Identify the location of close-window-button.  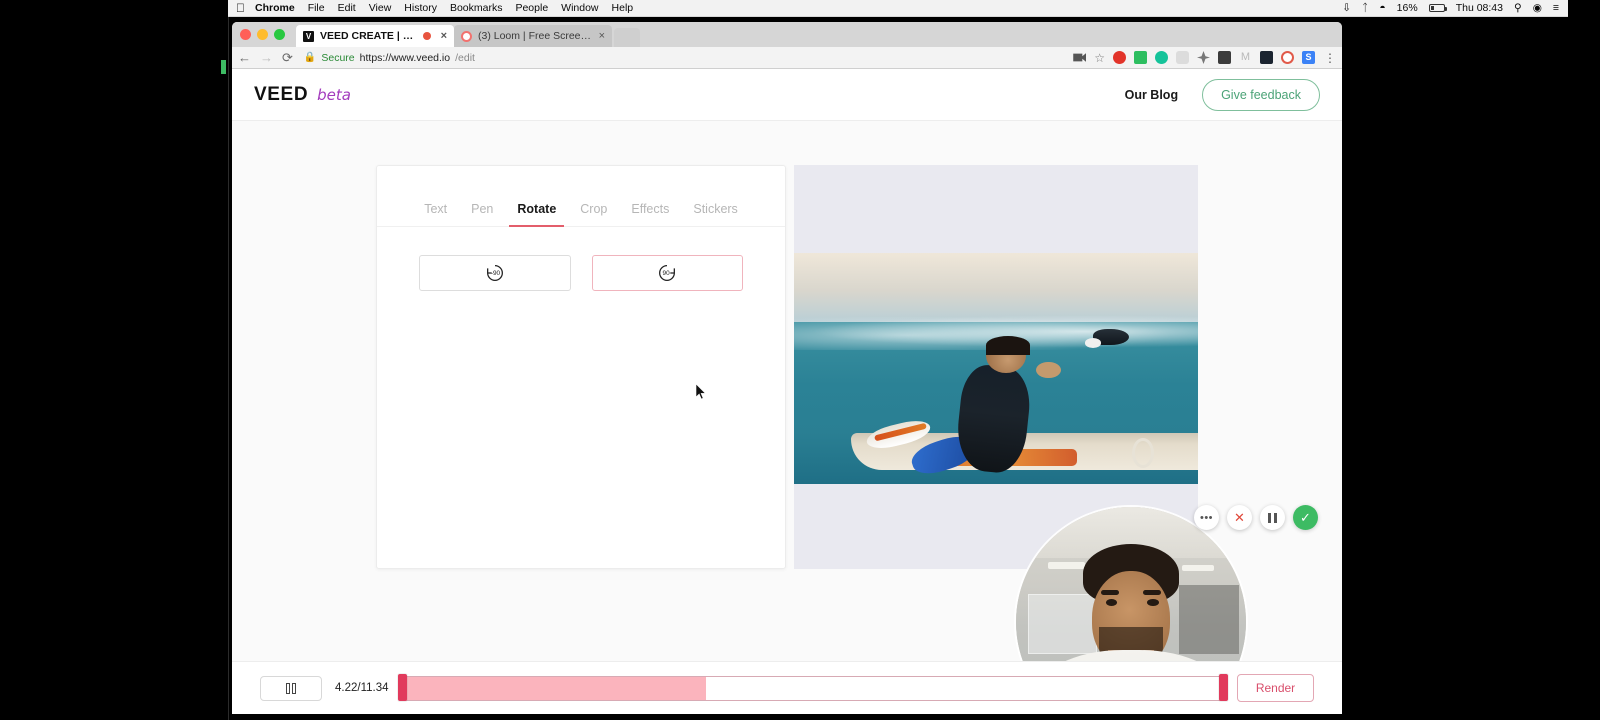
(245, 34).